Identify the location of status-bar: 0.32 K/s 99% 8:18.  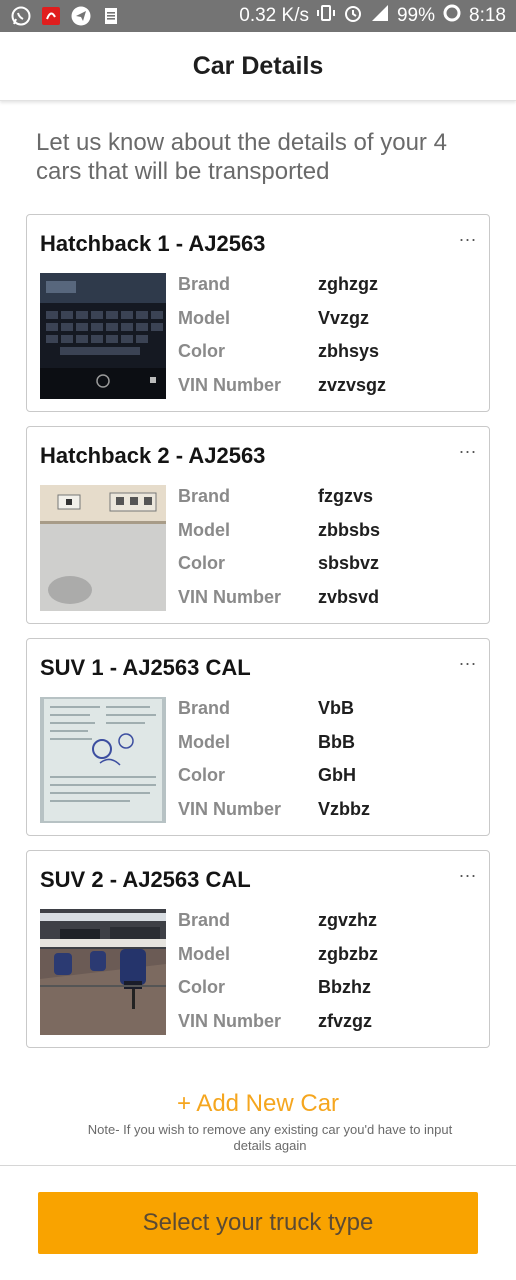
(258, 16).